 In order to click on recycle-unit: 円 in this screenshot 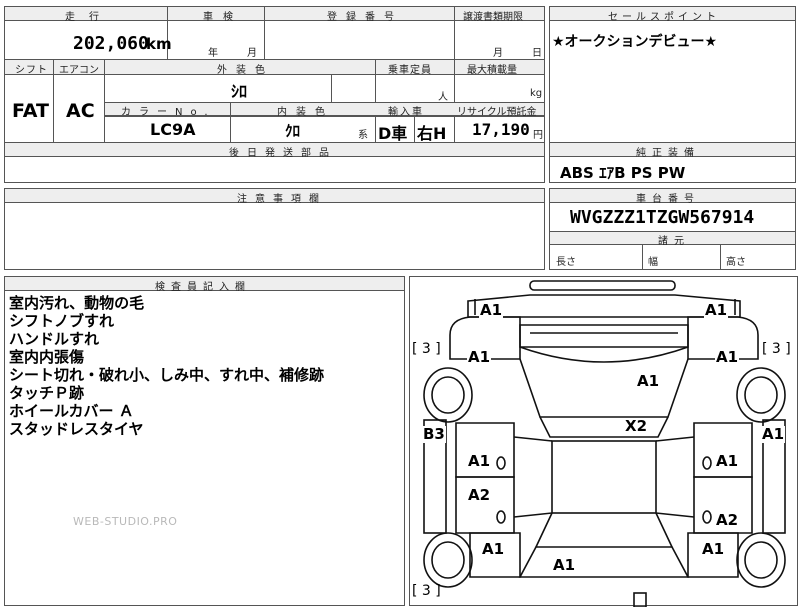, I will do `click(538, 135)`.